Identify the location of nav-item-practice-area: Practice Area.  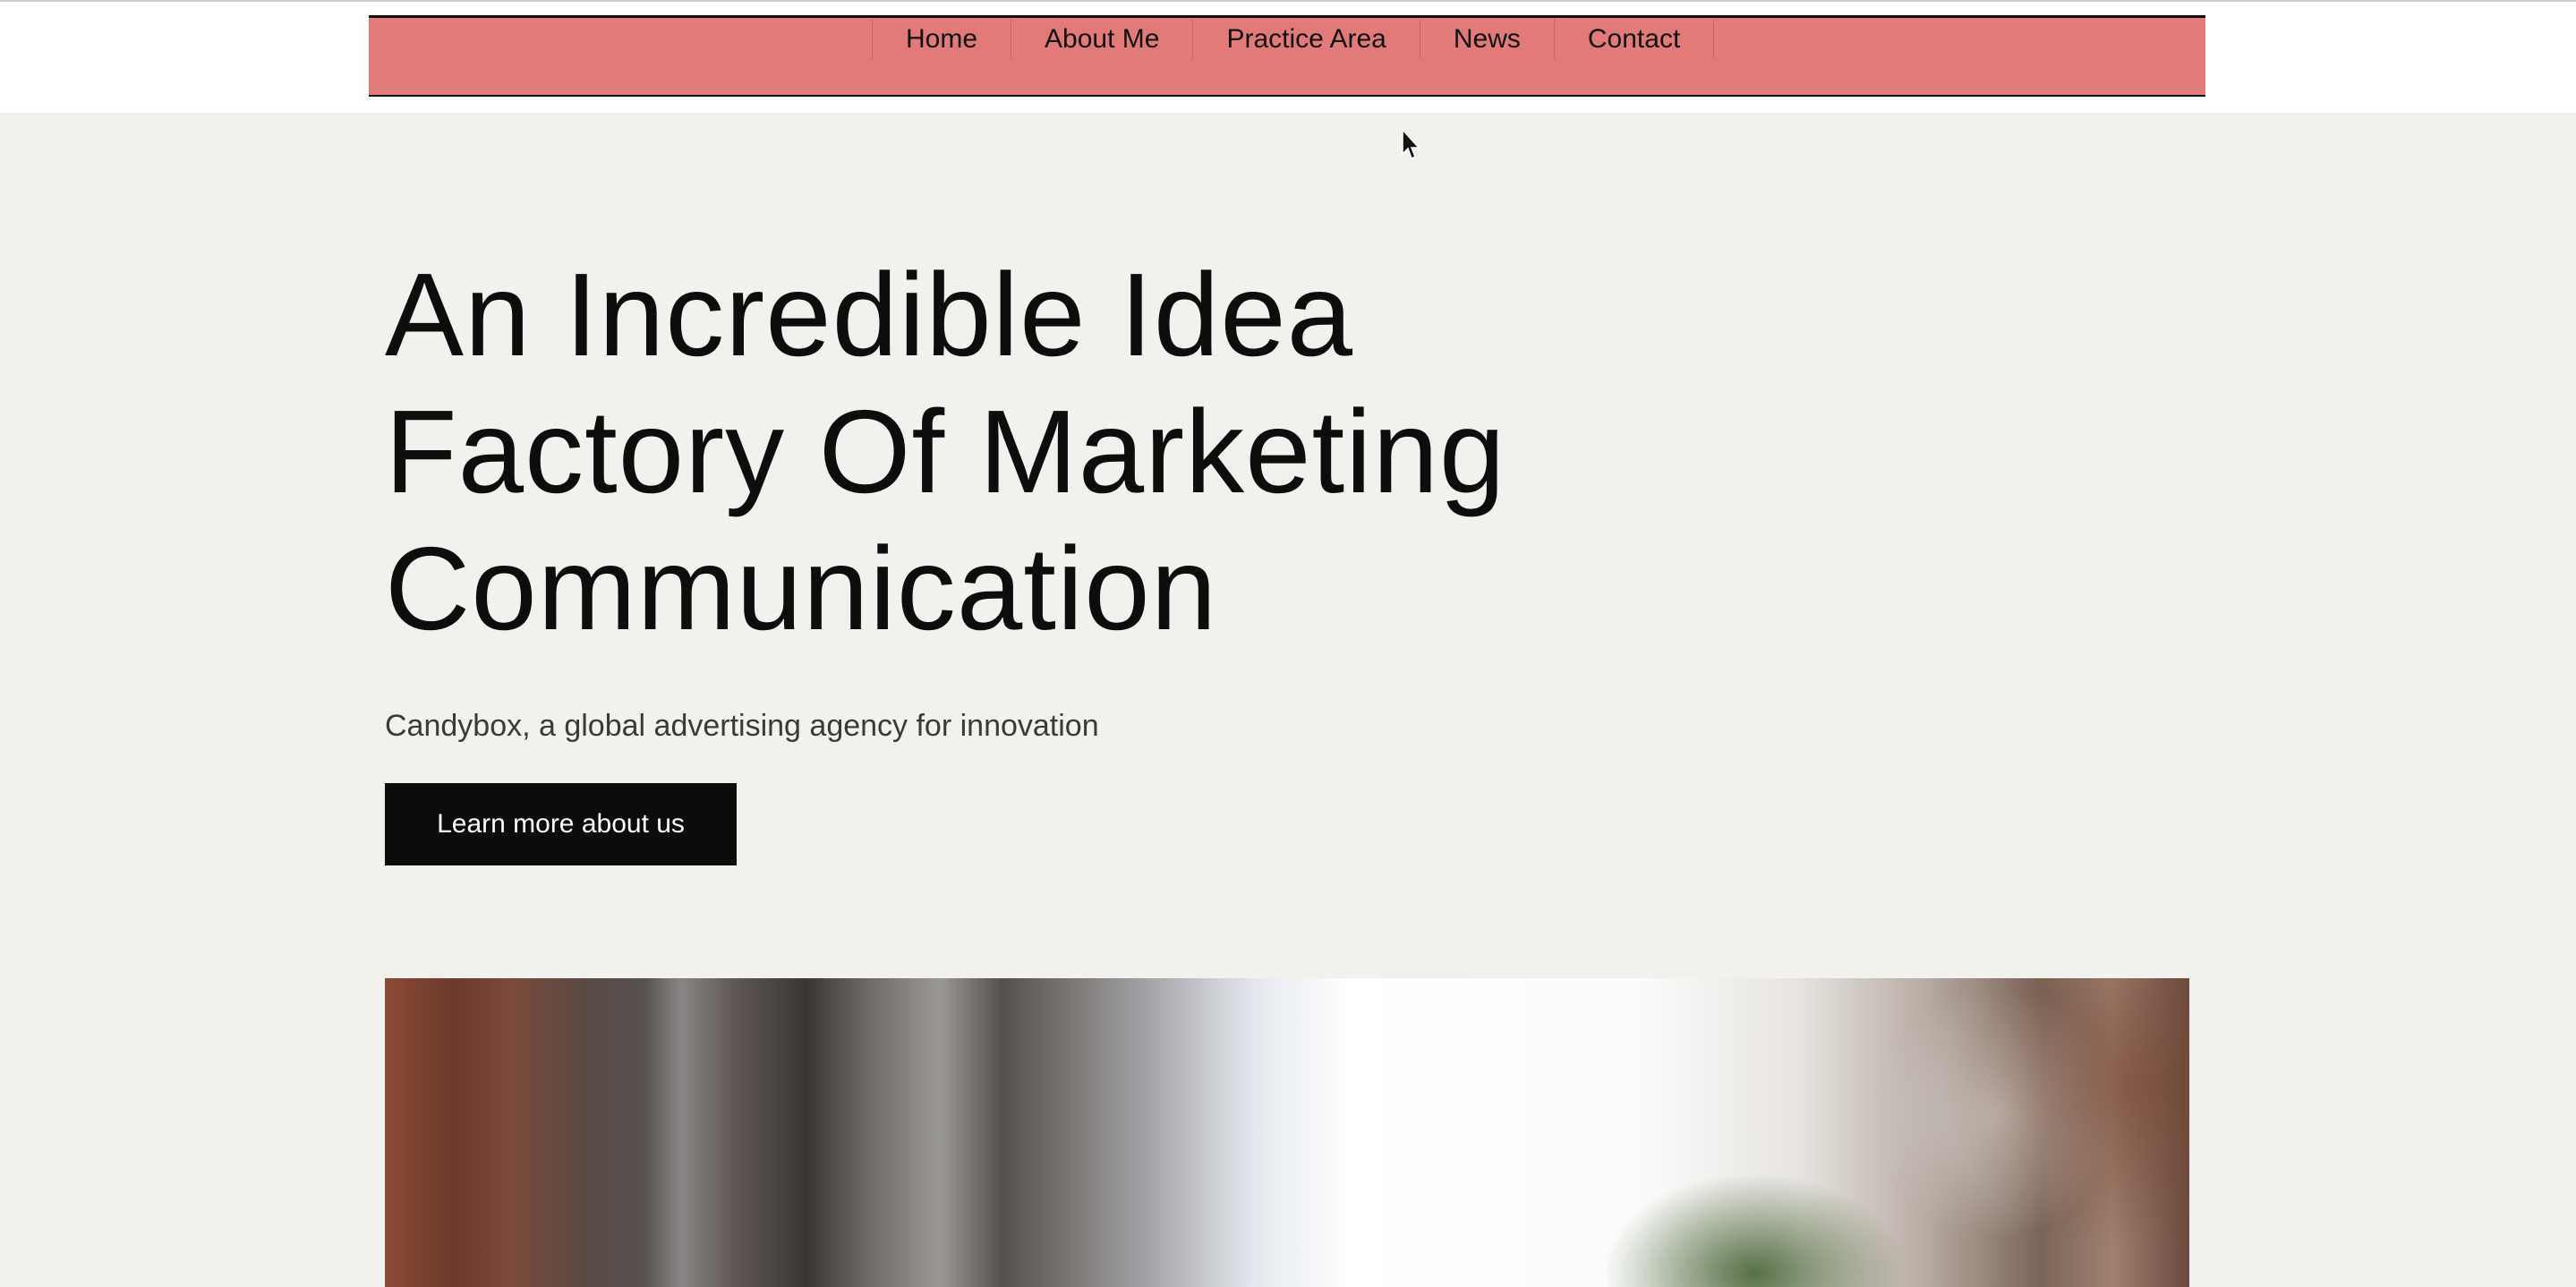
(1306, 39).